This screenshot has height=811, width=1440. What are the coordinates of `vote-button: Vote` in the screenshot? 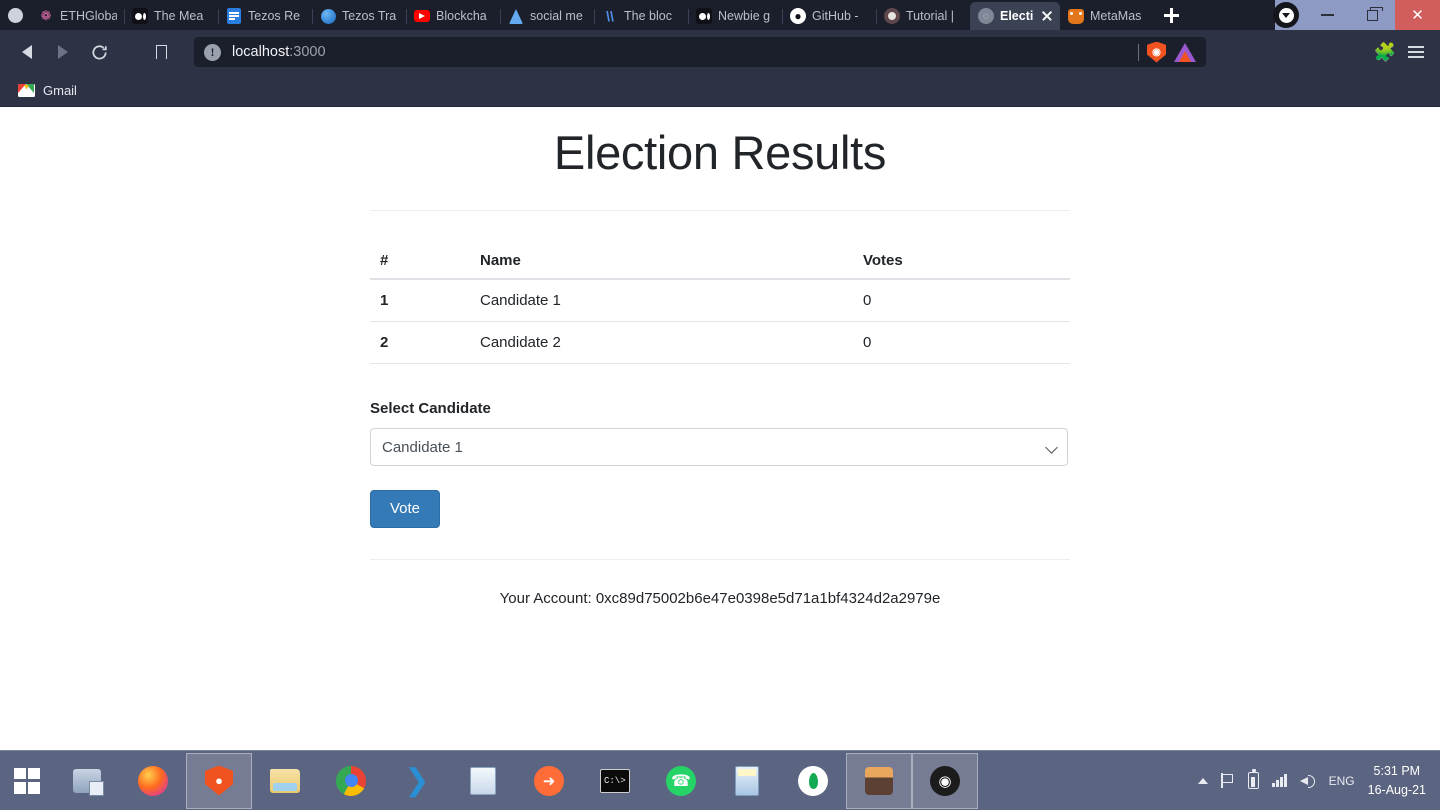 It's located at (405, 509).